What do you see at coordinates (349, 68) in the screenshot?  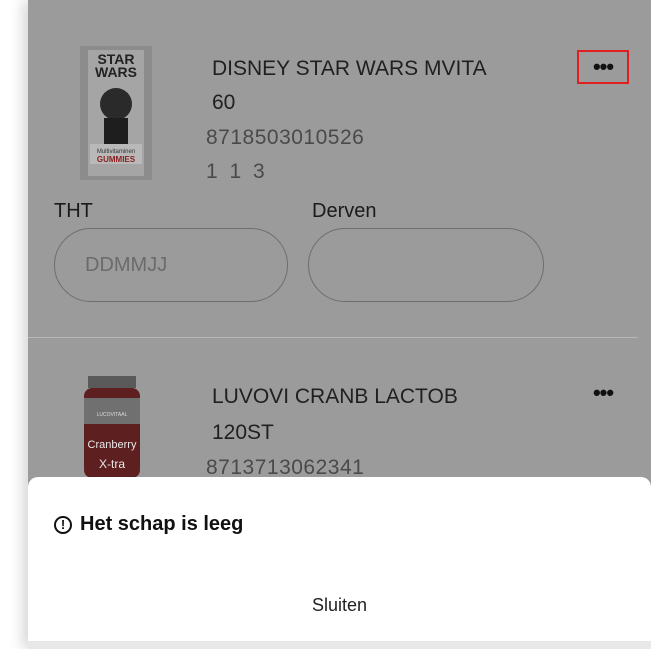 I see `product-name: DISNEY STAR WARS MVITA` at bounding box center [349, 68].